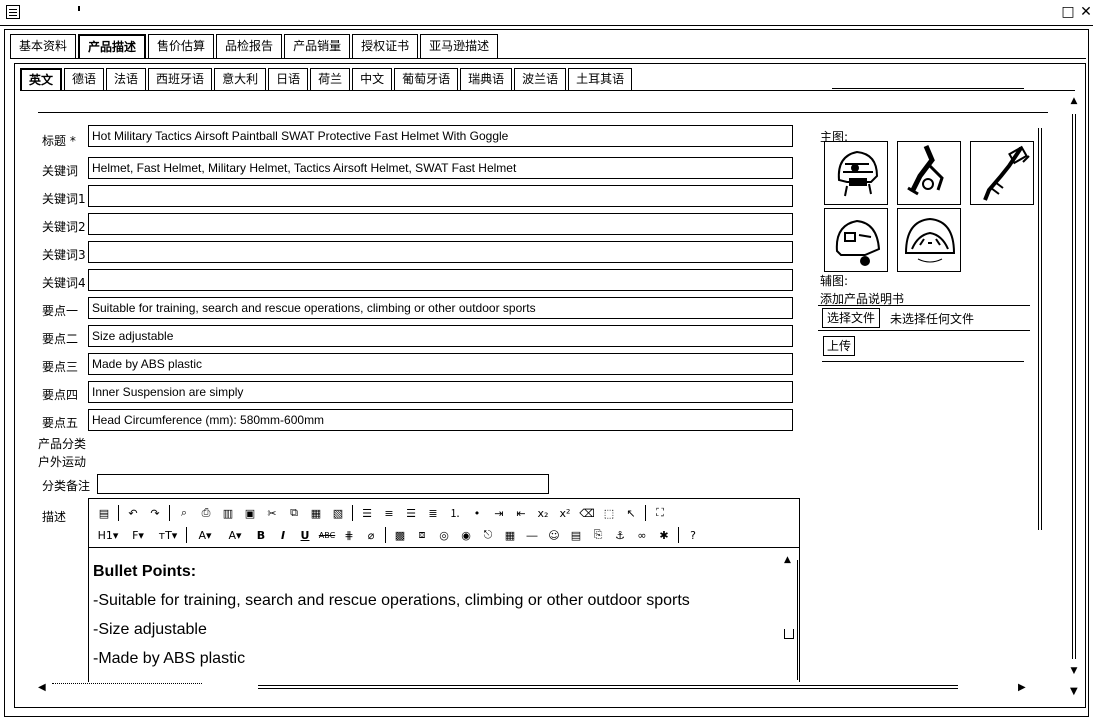  I want to click on italic-button: I, so click(283, 535).